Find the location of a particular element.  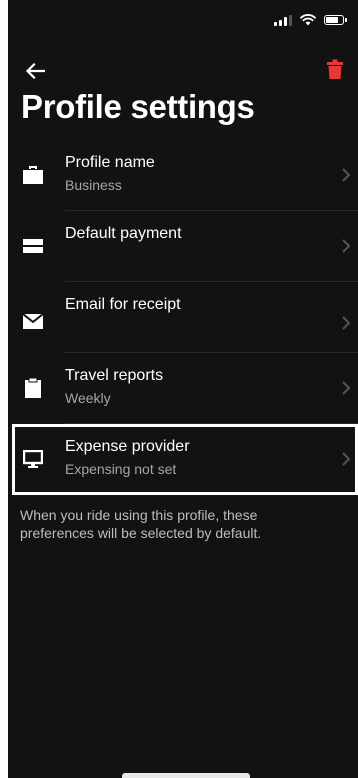

home-indicator is located at coordinates (186, 775).